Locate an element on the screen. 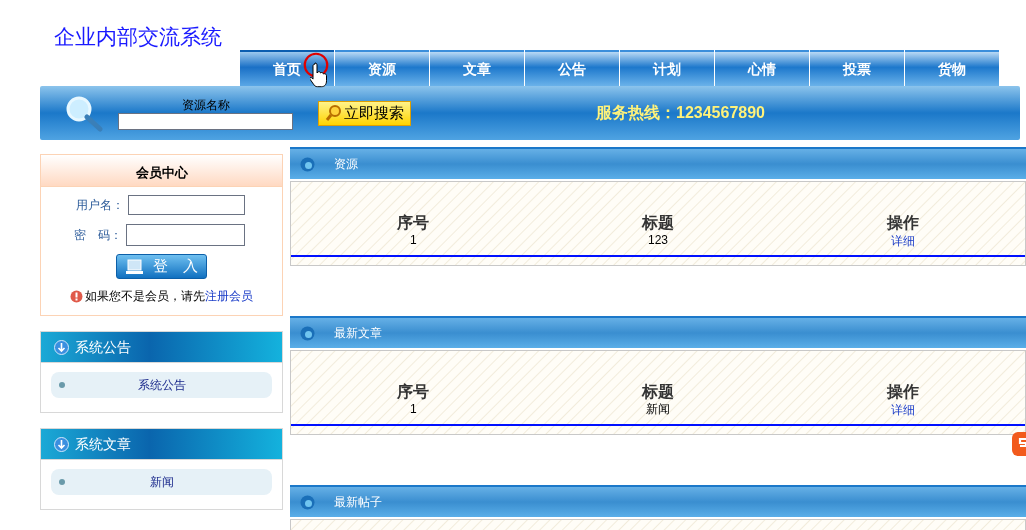 This screenshot has height=530, width=1026. username-label: 用户名： is located at coordinates (100, 205).